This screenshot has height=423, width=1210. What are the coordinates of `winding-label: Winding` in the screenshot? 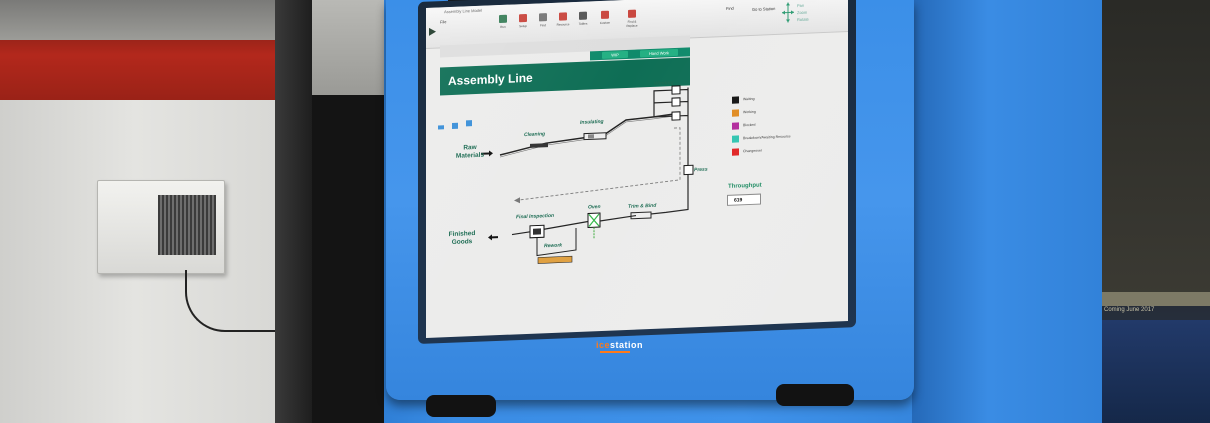 It's located at (664, 83).